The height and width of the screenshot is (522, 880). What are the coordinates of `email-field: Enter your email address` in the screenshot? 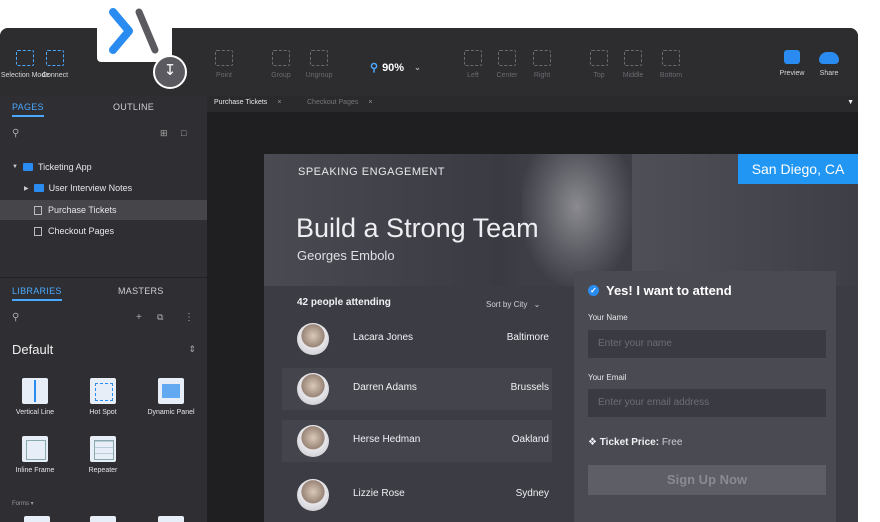 It's located at (707, 403).